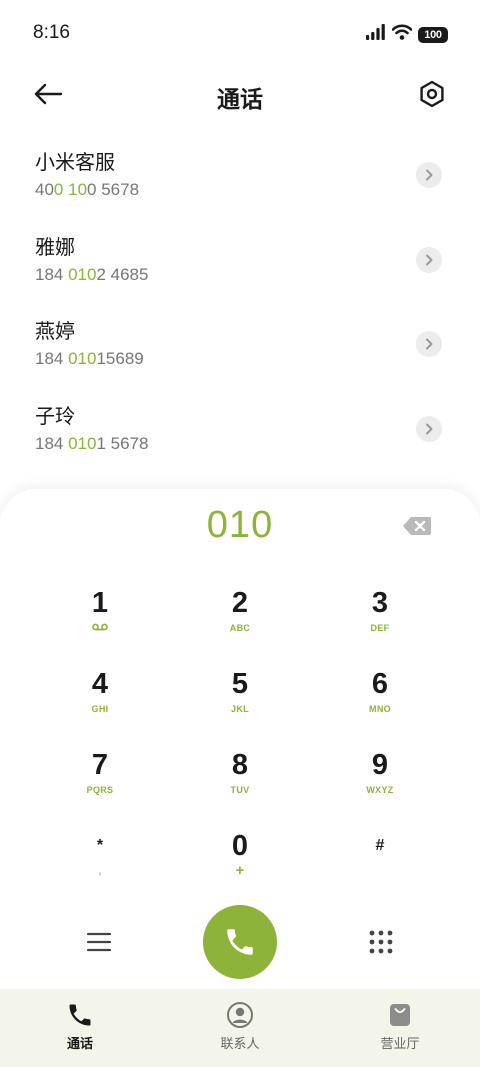 Image resolution: width=480 pixels, height=1067 pixels. I want to click on key-hash: #, so click(380, 864).